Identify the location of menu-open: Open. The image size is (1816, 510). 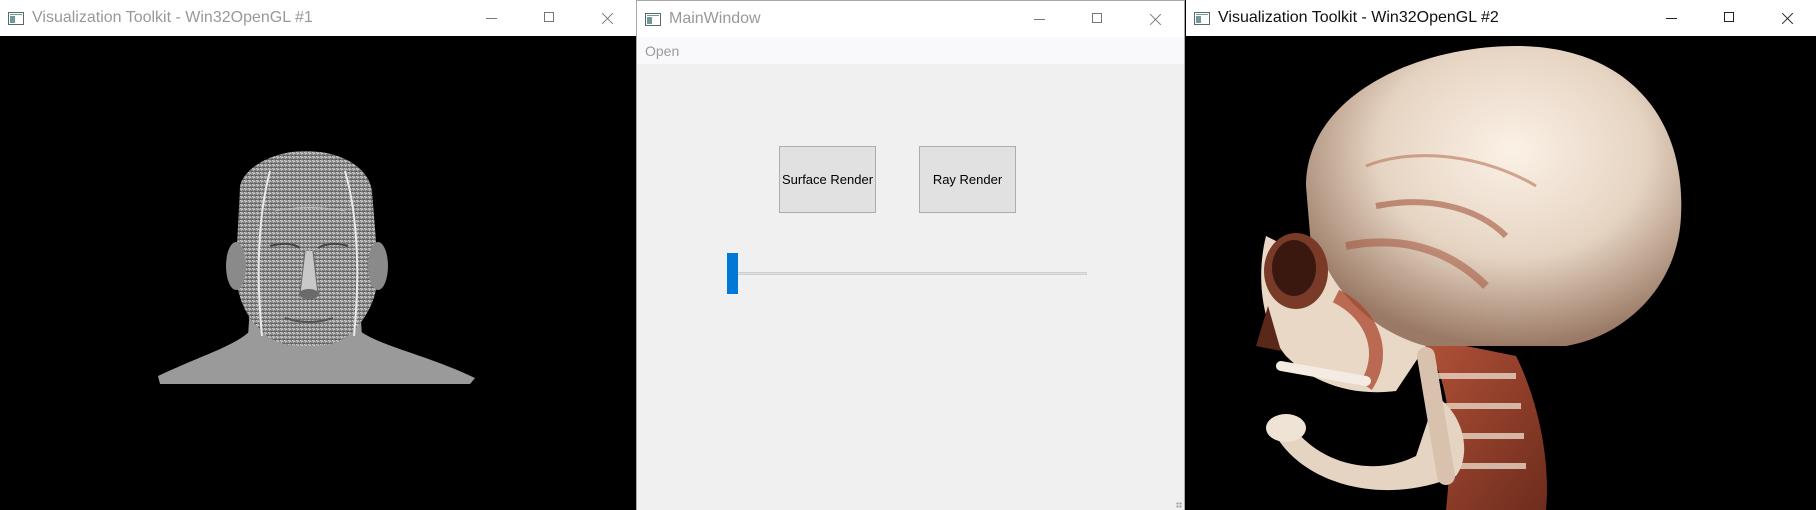
(662, 51).